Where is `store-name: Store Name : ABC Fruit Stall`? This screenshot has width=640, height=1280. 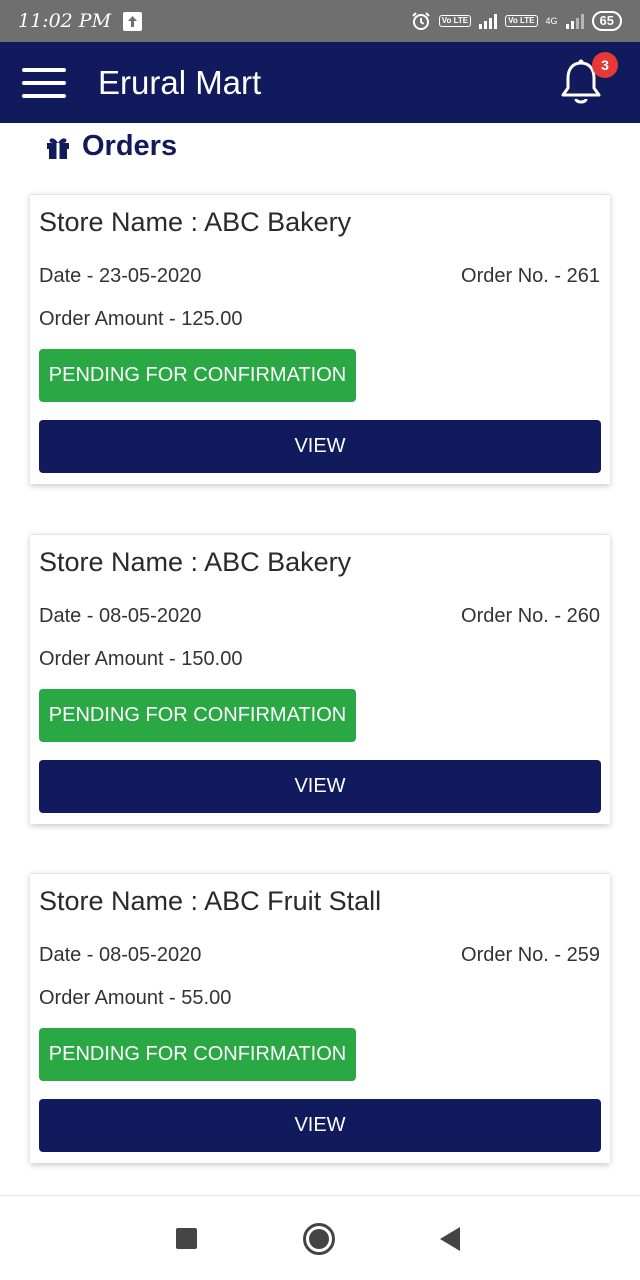 store-name: Store Name : ABC Fruit Stall is located at coordinates (210, 901).